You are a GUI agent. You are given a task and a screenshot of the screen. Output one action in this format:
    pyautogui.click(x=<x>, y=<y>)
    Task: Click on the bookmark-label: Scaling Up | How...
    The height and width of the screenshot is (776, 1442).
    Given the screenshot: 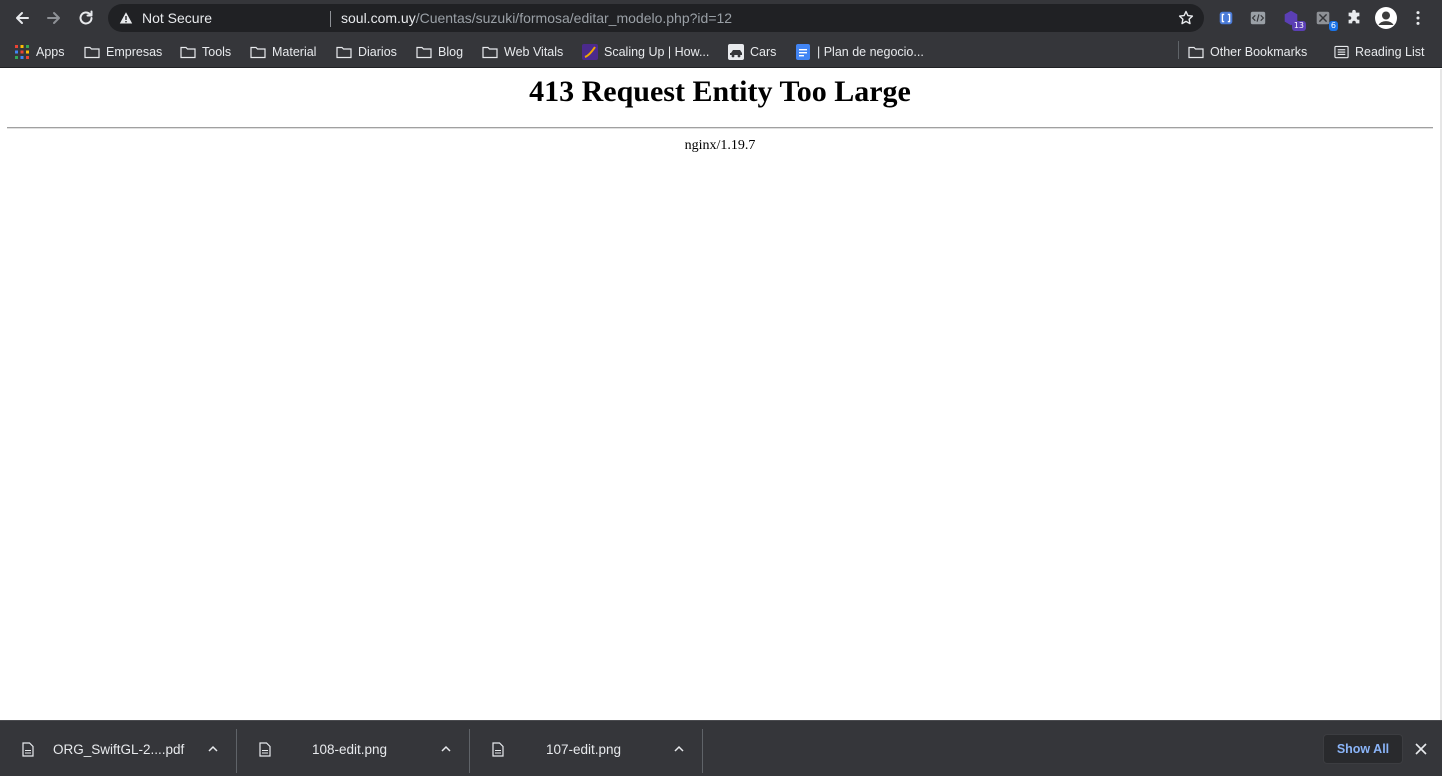 What is the action you would take?
    pyautogui.click(x=657, y=52)
    